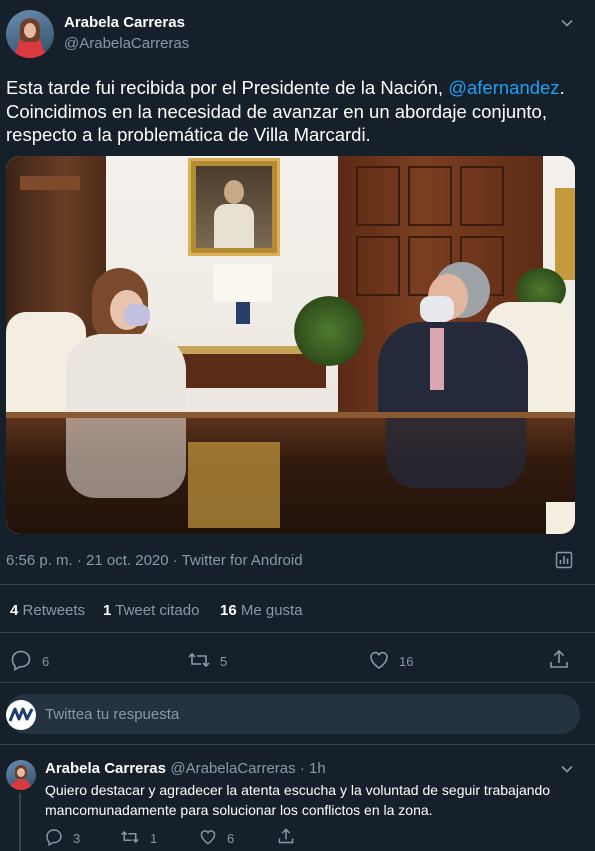  What do you see at coordinates (112, 714) in the screenshot?
I see `reply-input: Twittea tu respuesta` at bounding box center [112, 714].